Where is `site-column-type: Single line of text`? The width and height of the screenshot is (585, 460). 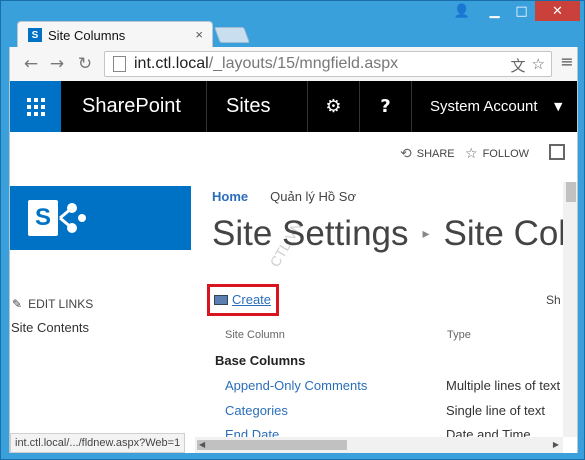 site-column-type: Single line of text is located at coordinates (496, 410).